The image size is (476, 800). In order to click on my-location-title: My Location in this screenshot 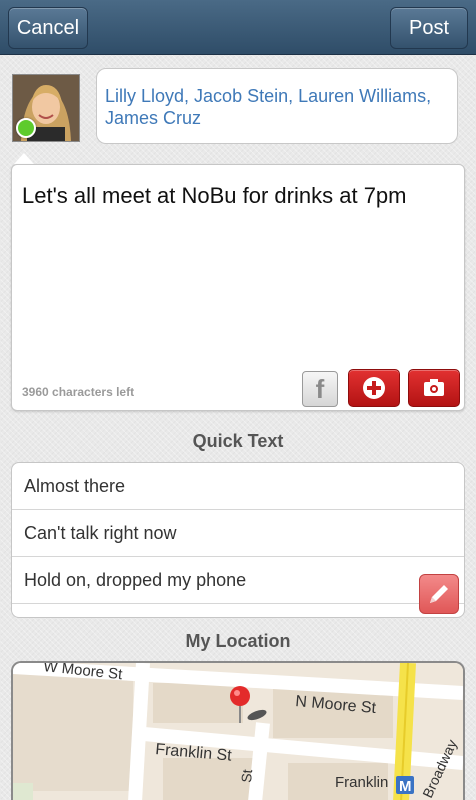, I will do `click(238, 641)`.